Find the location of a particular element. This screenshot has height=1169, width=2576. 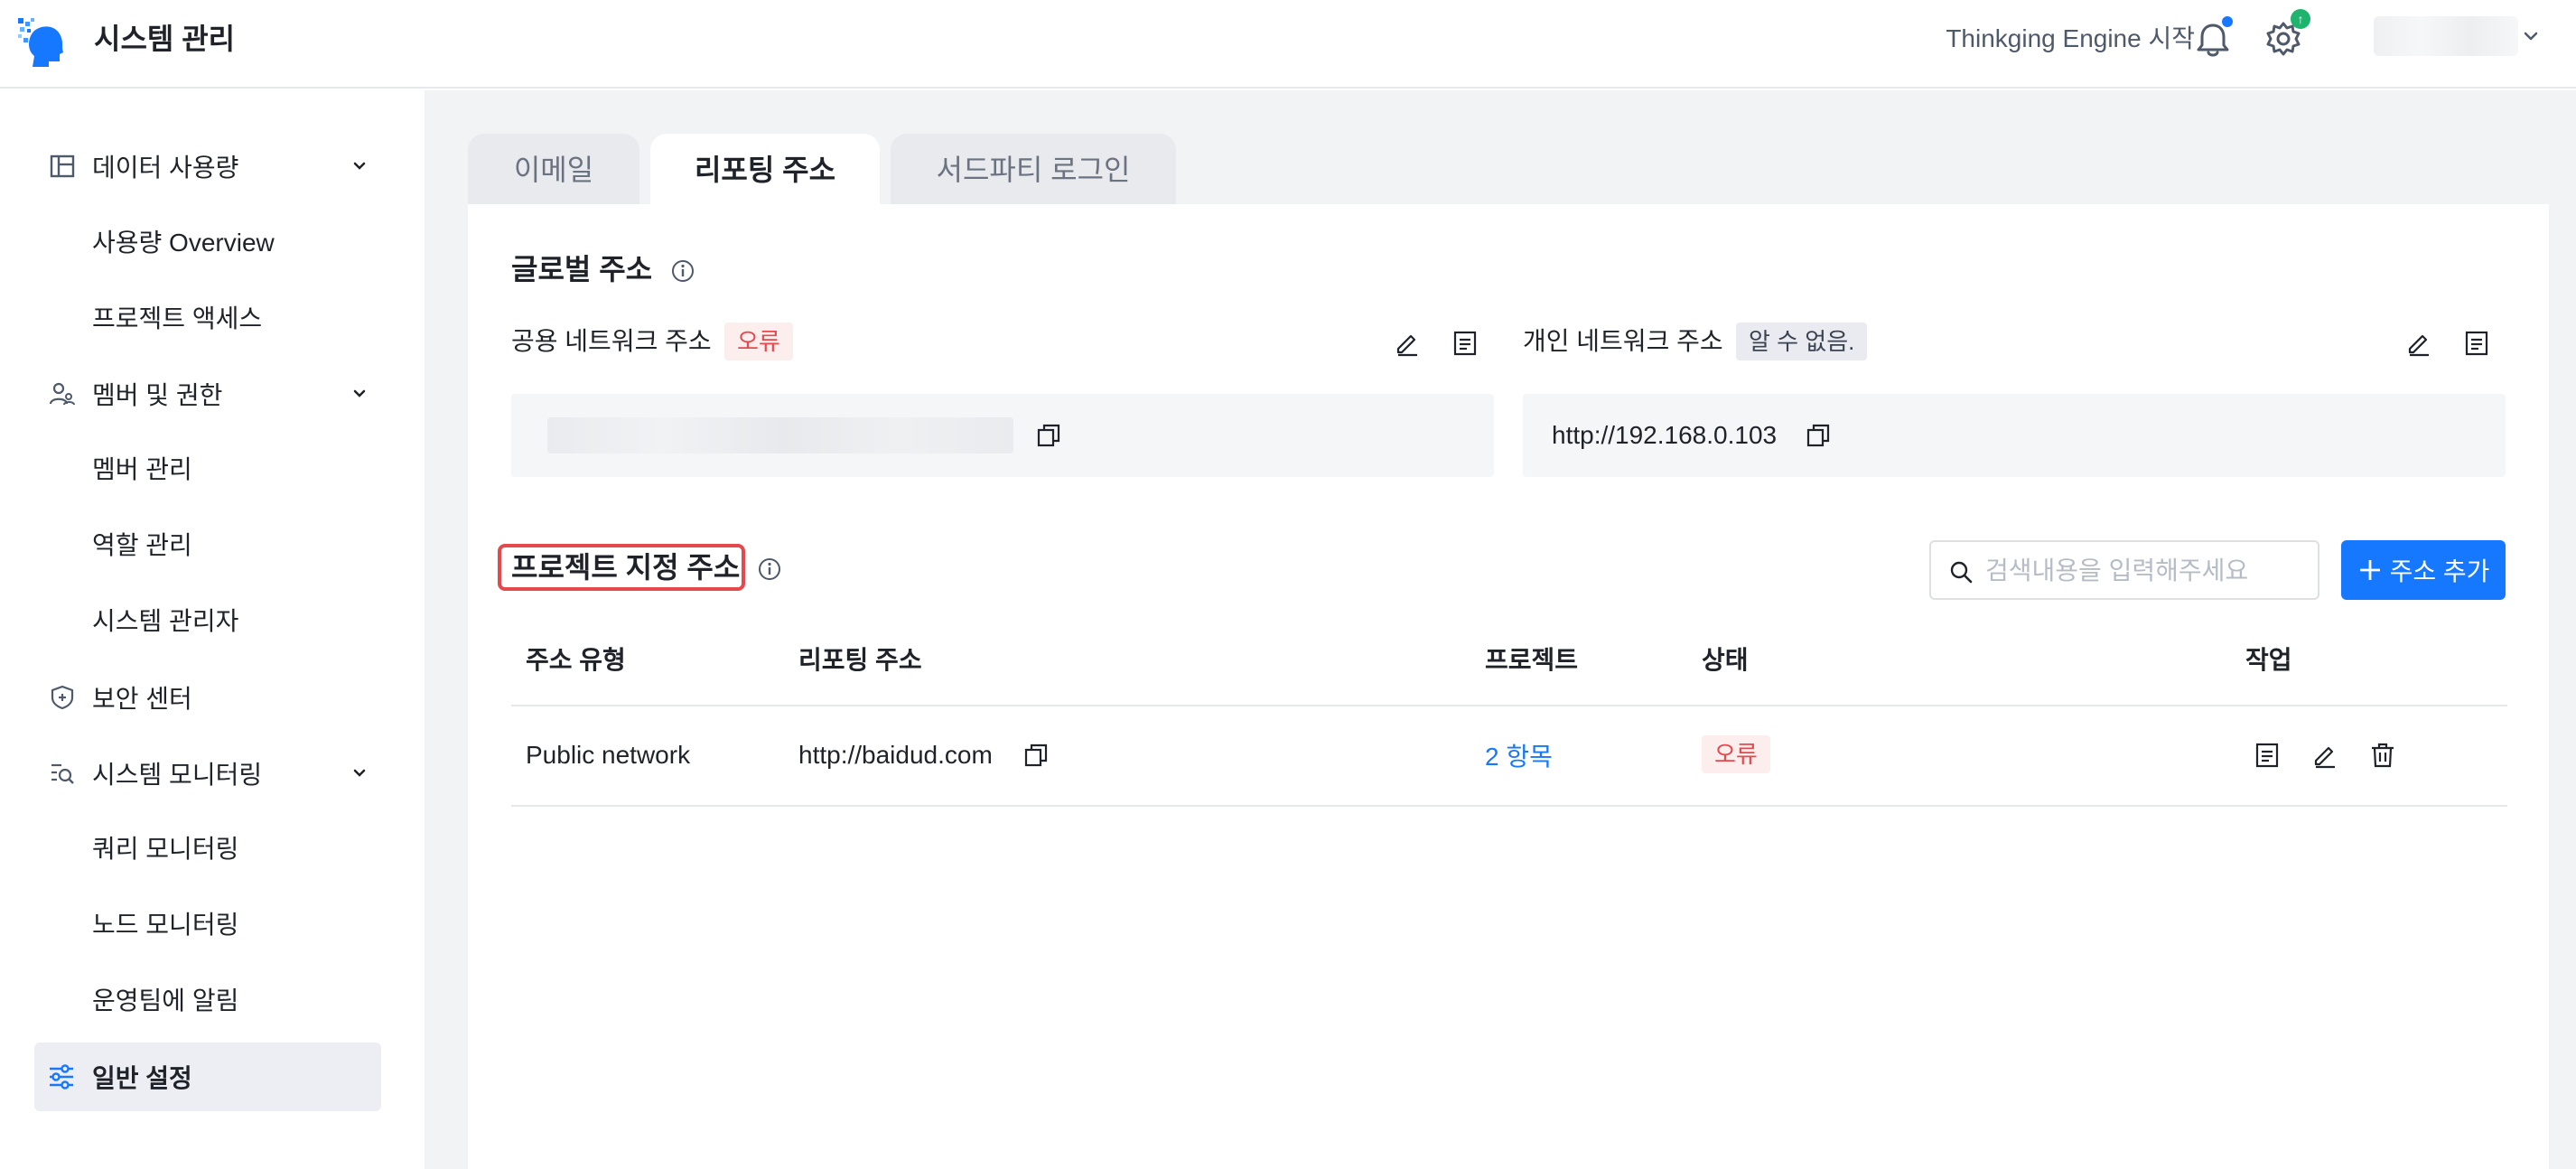

add-address-button: 주소 추가 is located at coordinates (2423, 570).